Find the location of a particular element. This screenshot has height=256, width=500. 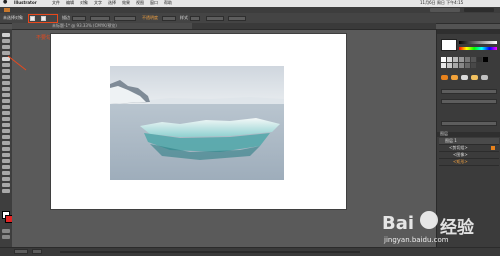

stroke-weight-field is located at coordinates (79, 18).